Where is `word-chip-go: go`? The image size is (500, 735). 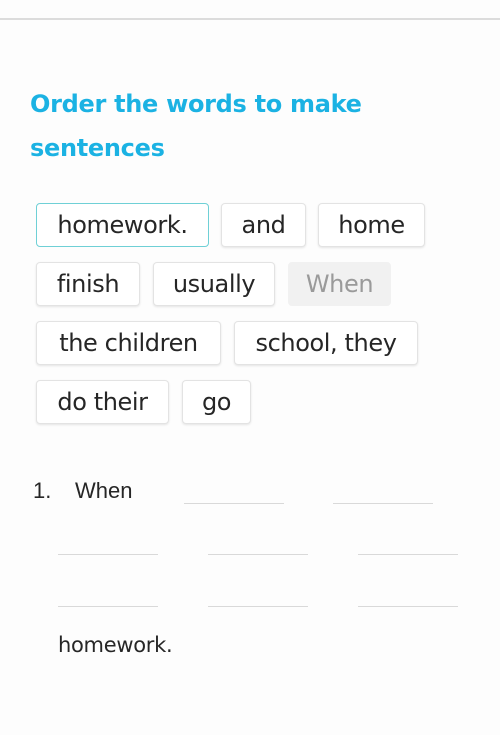 word-chip-go: go is located at coordinates (216, 402).